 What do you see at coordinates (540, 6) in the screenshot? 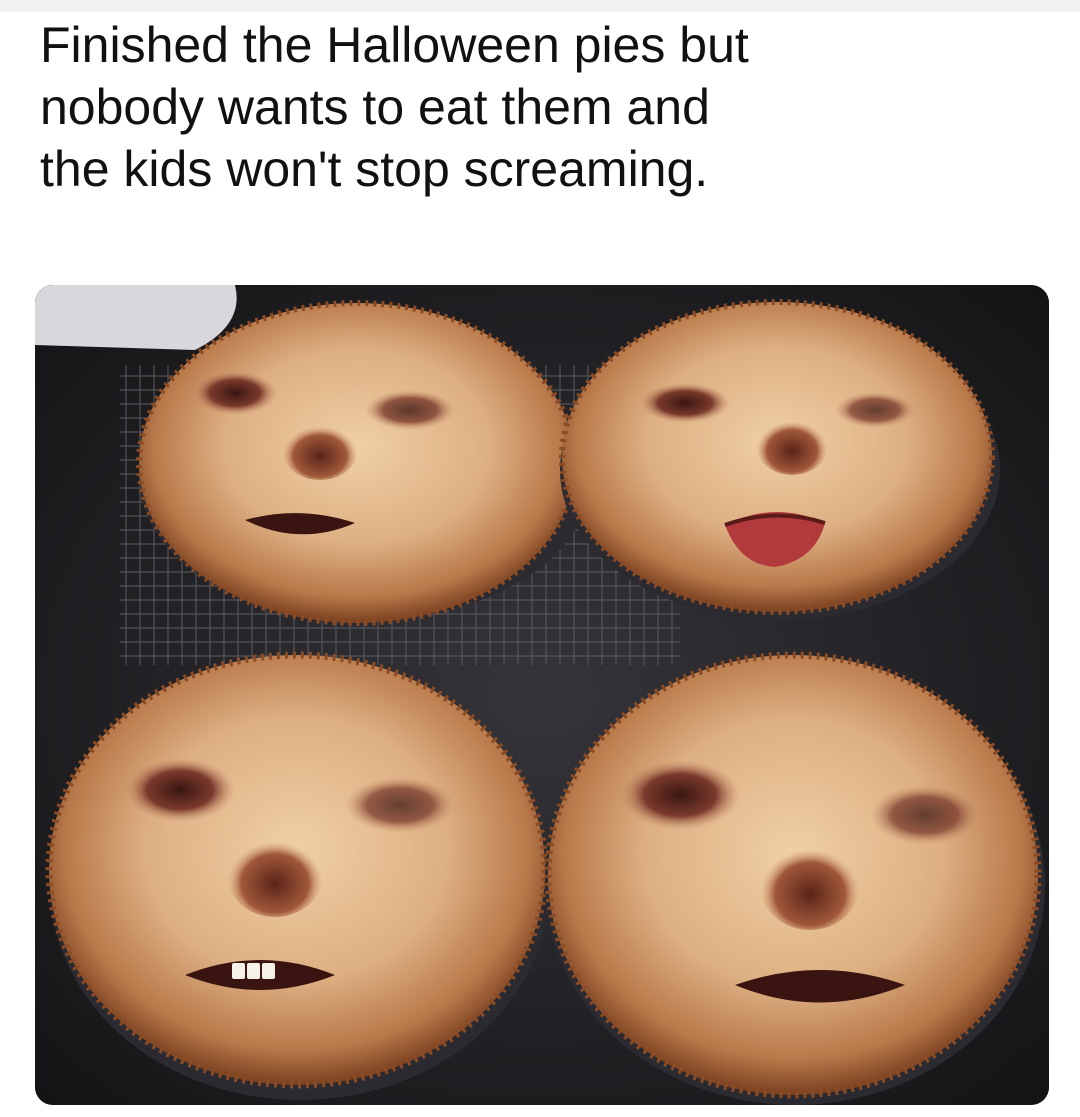
I see `top-strip` at bounding box center [540, 6].